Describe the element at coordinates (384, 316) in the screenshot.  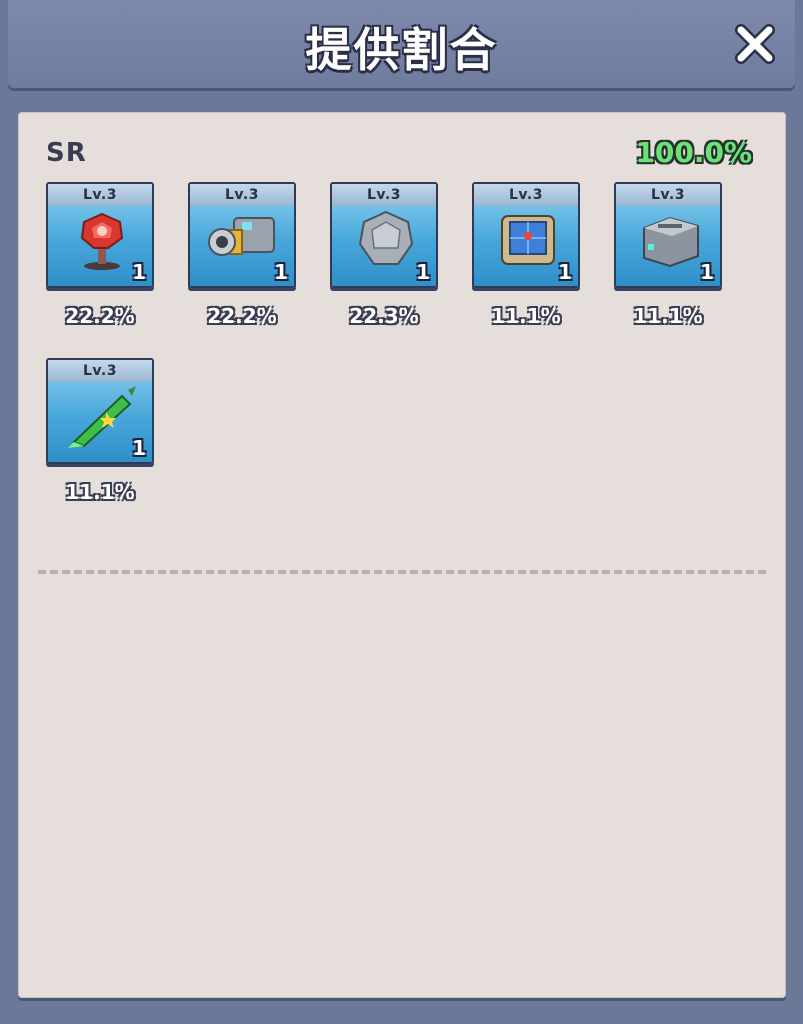
I see `item-rate: 22.3%` at that location.